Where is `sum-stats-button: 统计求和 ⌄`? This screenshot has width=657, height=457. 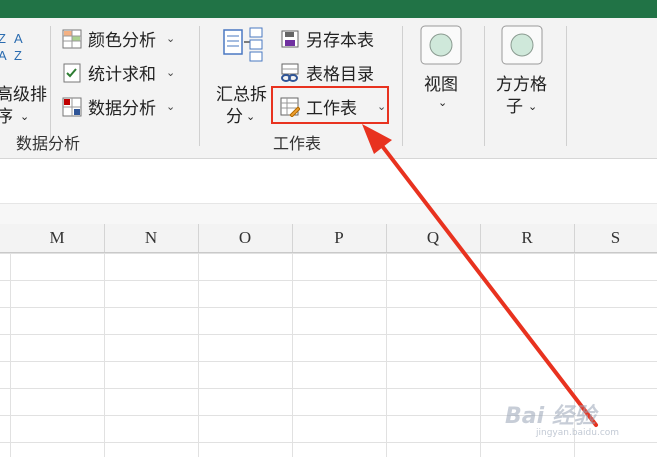
sum-stats-button: 统计求和 ⌄ is located at coordinates (118, 72).